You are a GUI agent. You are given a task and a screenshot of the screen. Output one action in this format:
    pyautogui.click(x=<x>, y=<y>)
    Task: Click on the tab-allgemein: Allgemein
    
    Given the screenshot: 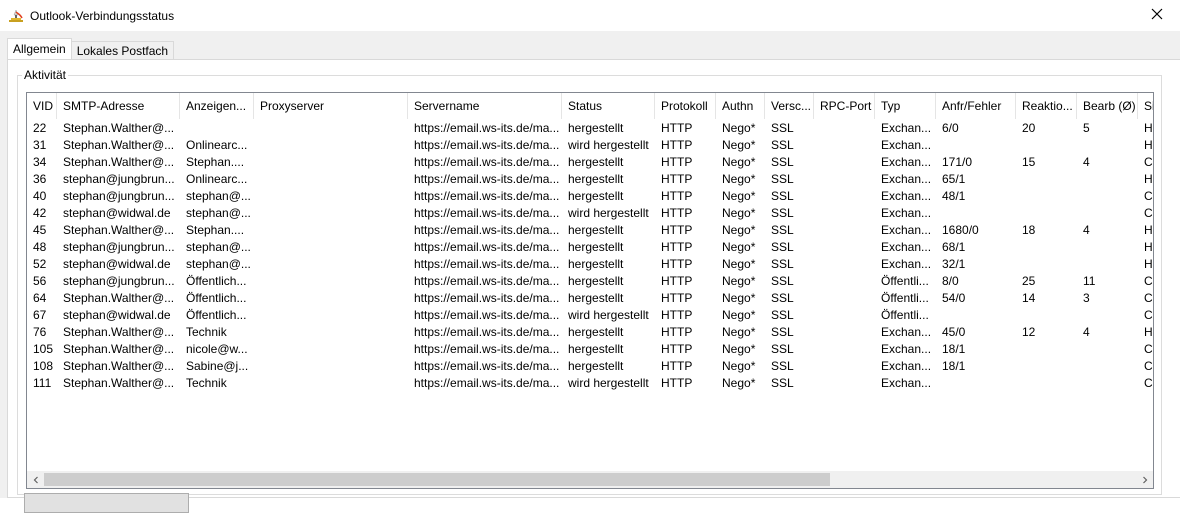 What is the action you would take?
    pyautogui.click(x=39, y=48)
    